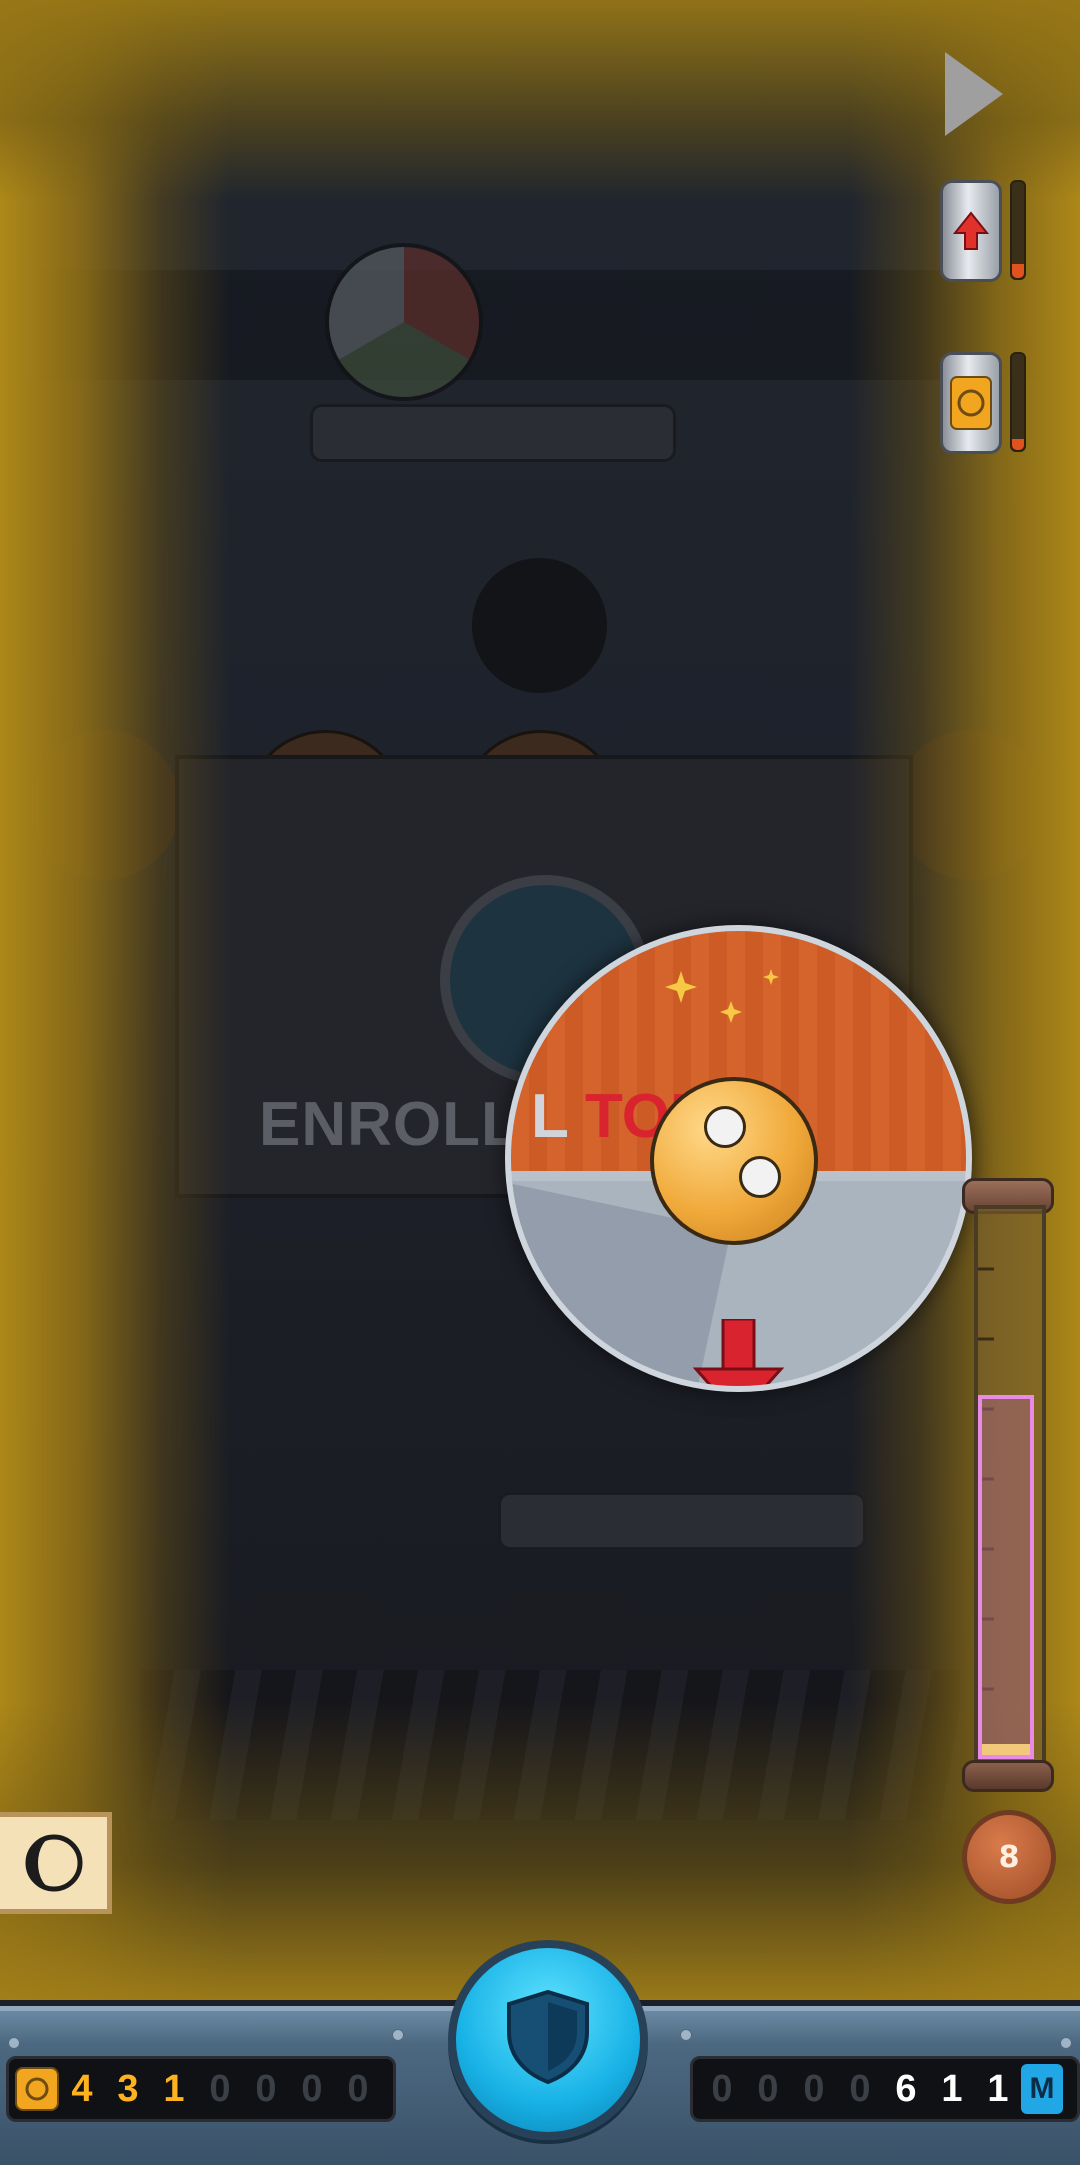  What do you see at coordinates (974, 94) in the screenshot?
I see `play-icon` at bounding box center [974, 94].